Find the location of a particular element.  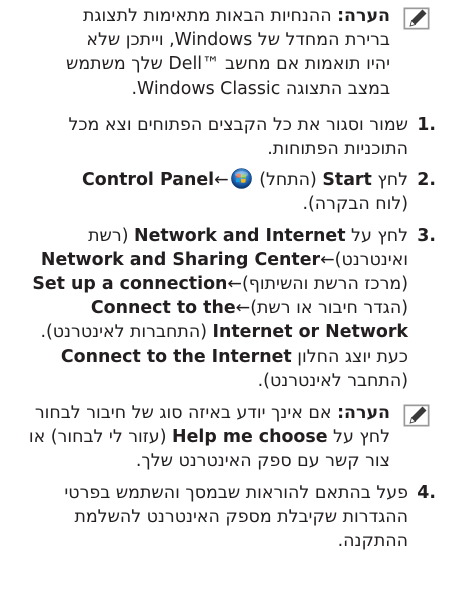

control-panel-label: Control Panel is located at coordinates (148, 180).